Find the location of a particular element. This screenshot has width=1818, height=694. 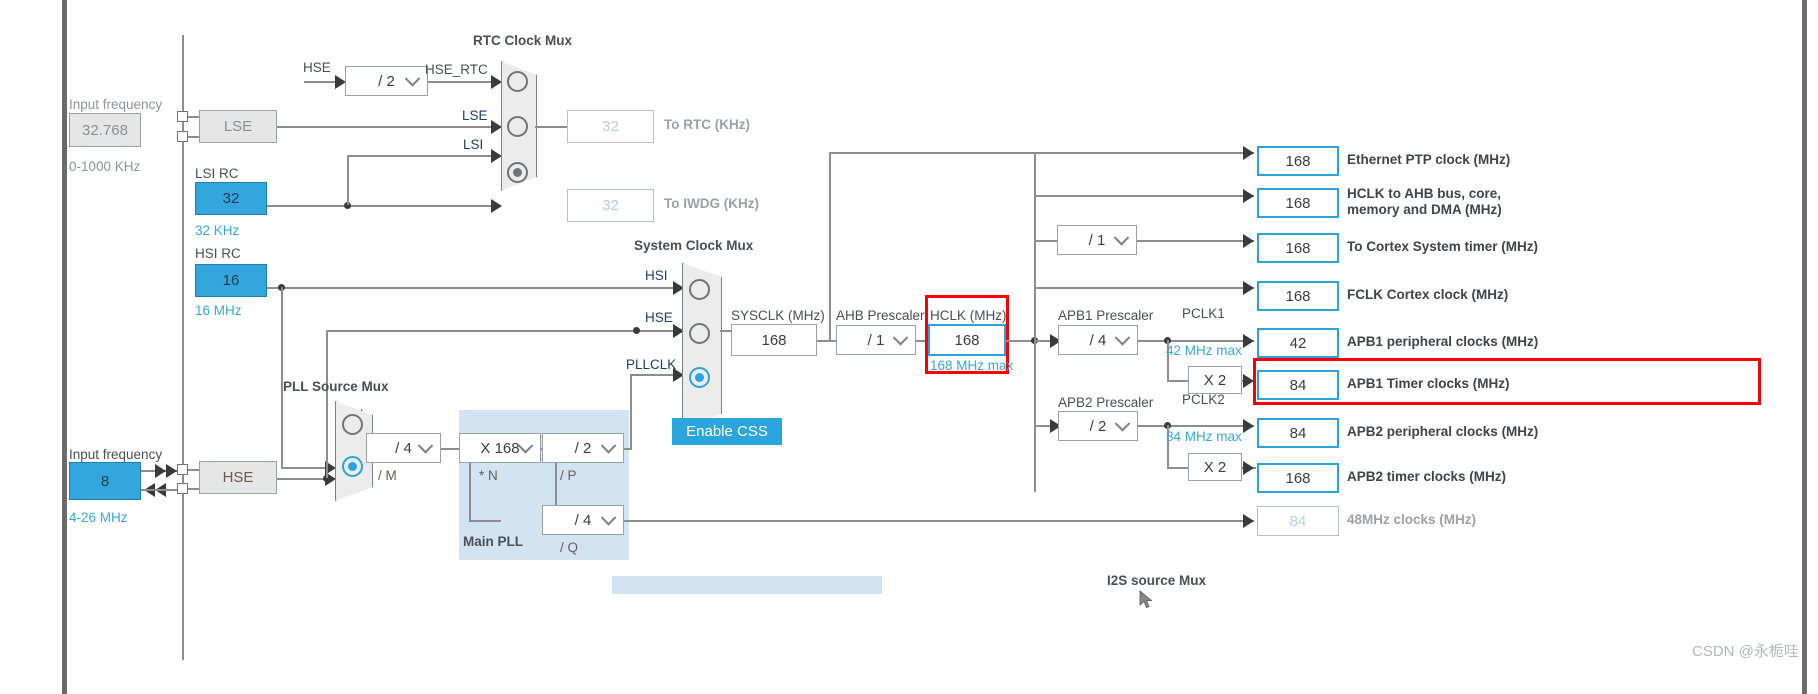

sysclk-label: SYSCLK (MHz) is located at coordinates (778, 315).